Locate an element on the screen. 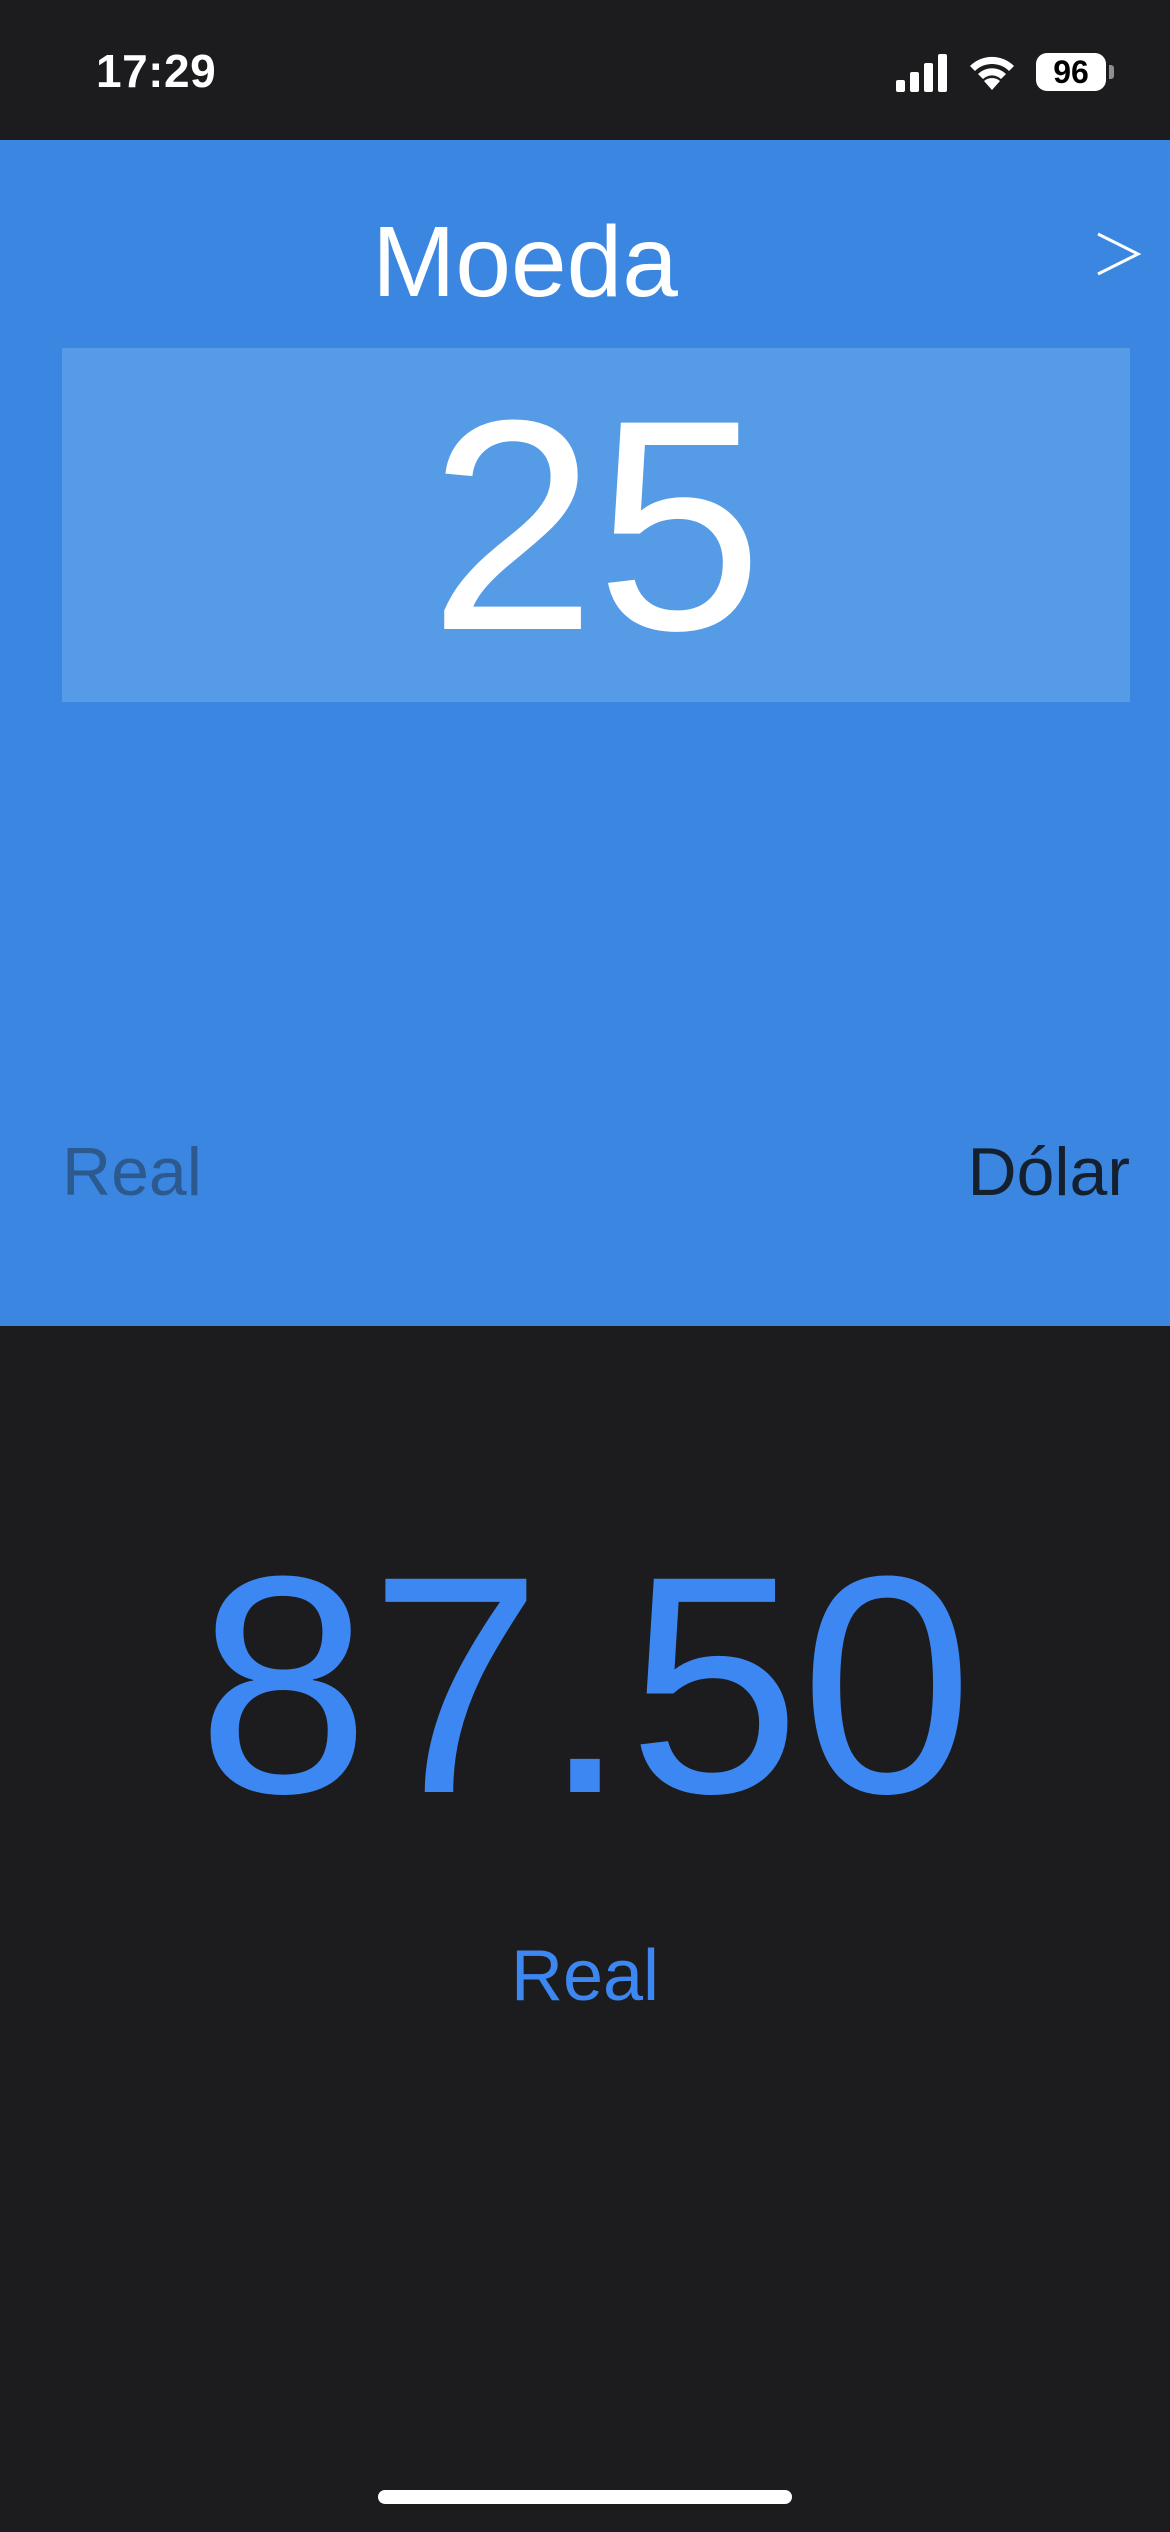 This screenshot has width=1170, height=2532. home-indicator is located at coordinates (585, 2497).